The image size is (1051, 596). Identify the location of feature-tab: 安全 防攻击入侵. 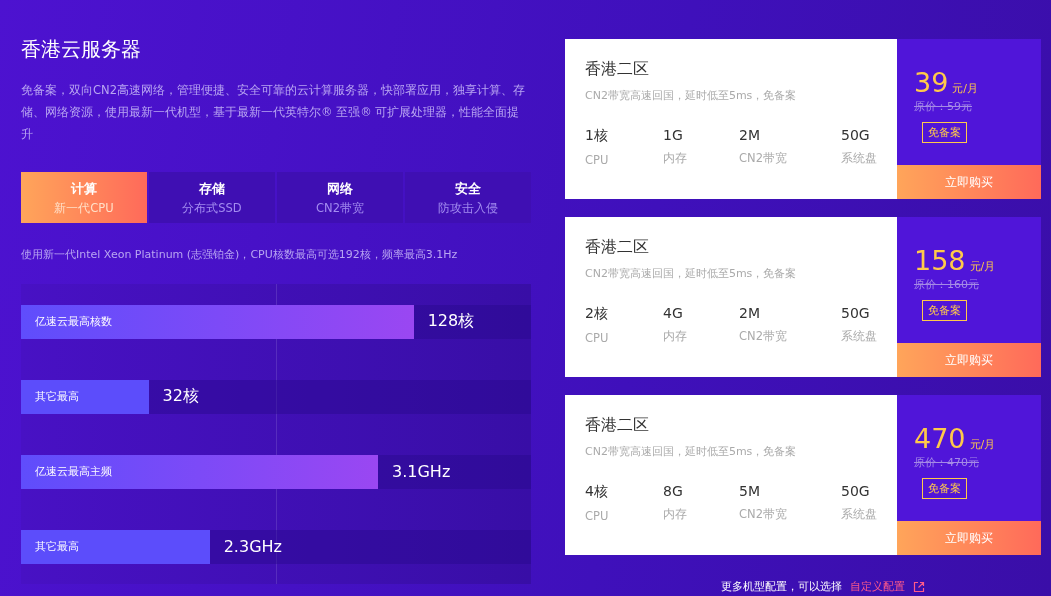
(468, 197).